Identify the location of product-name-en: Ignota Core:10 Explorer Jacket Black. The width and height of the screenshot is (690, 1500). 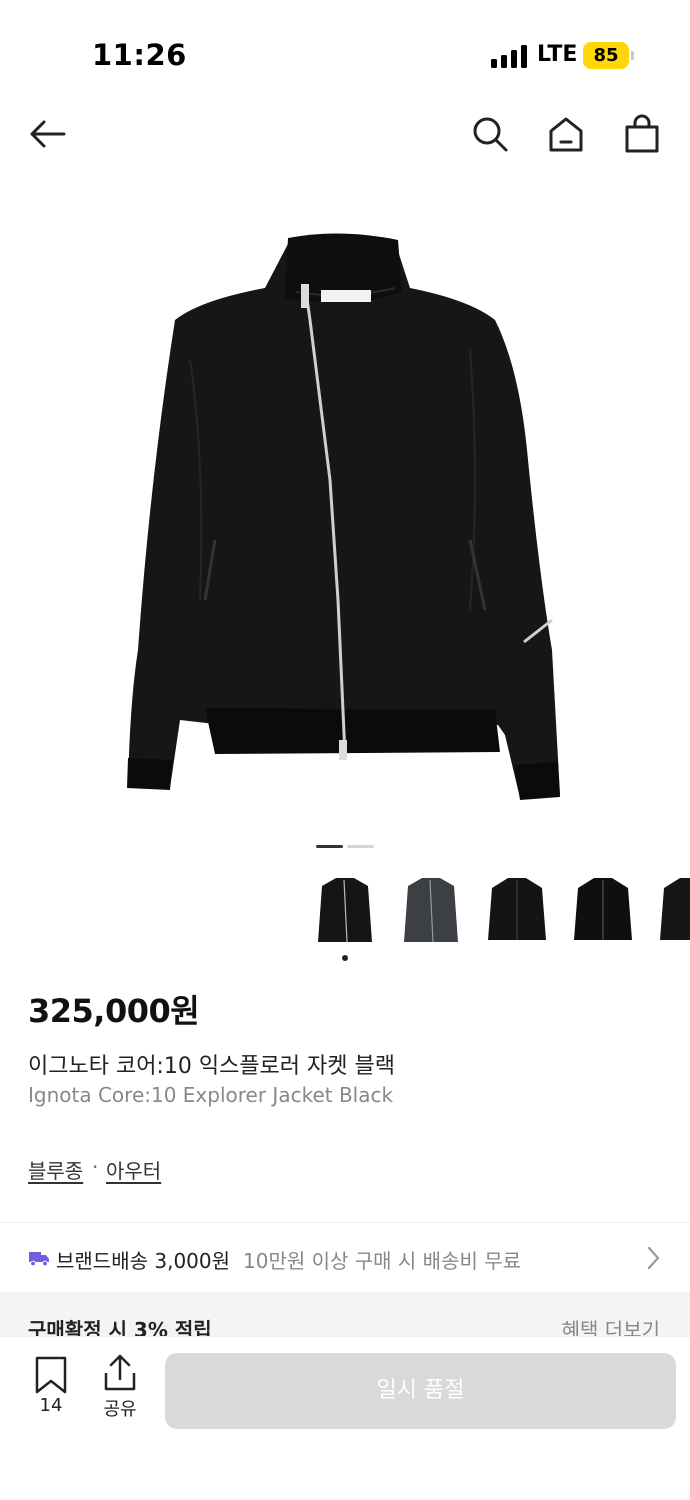
(211, 1095).